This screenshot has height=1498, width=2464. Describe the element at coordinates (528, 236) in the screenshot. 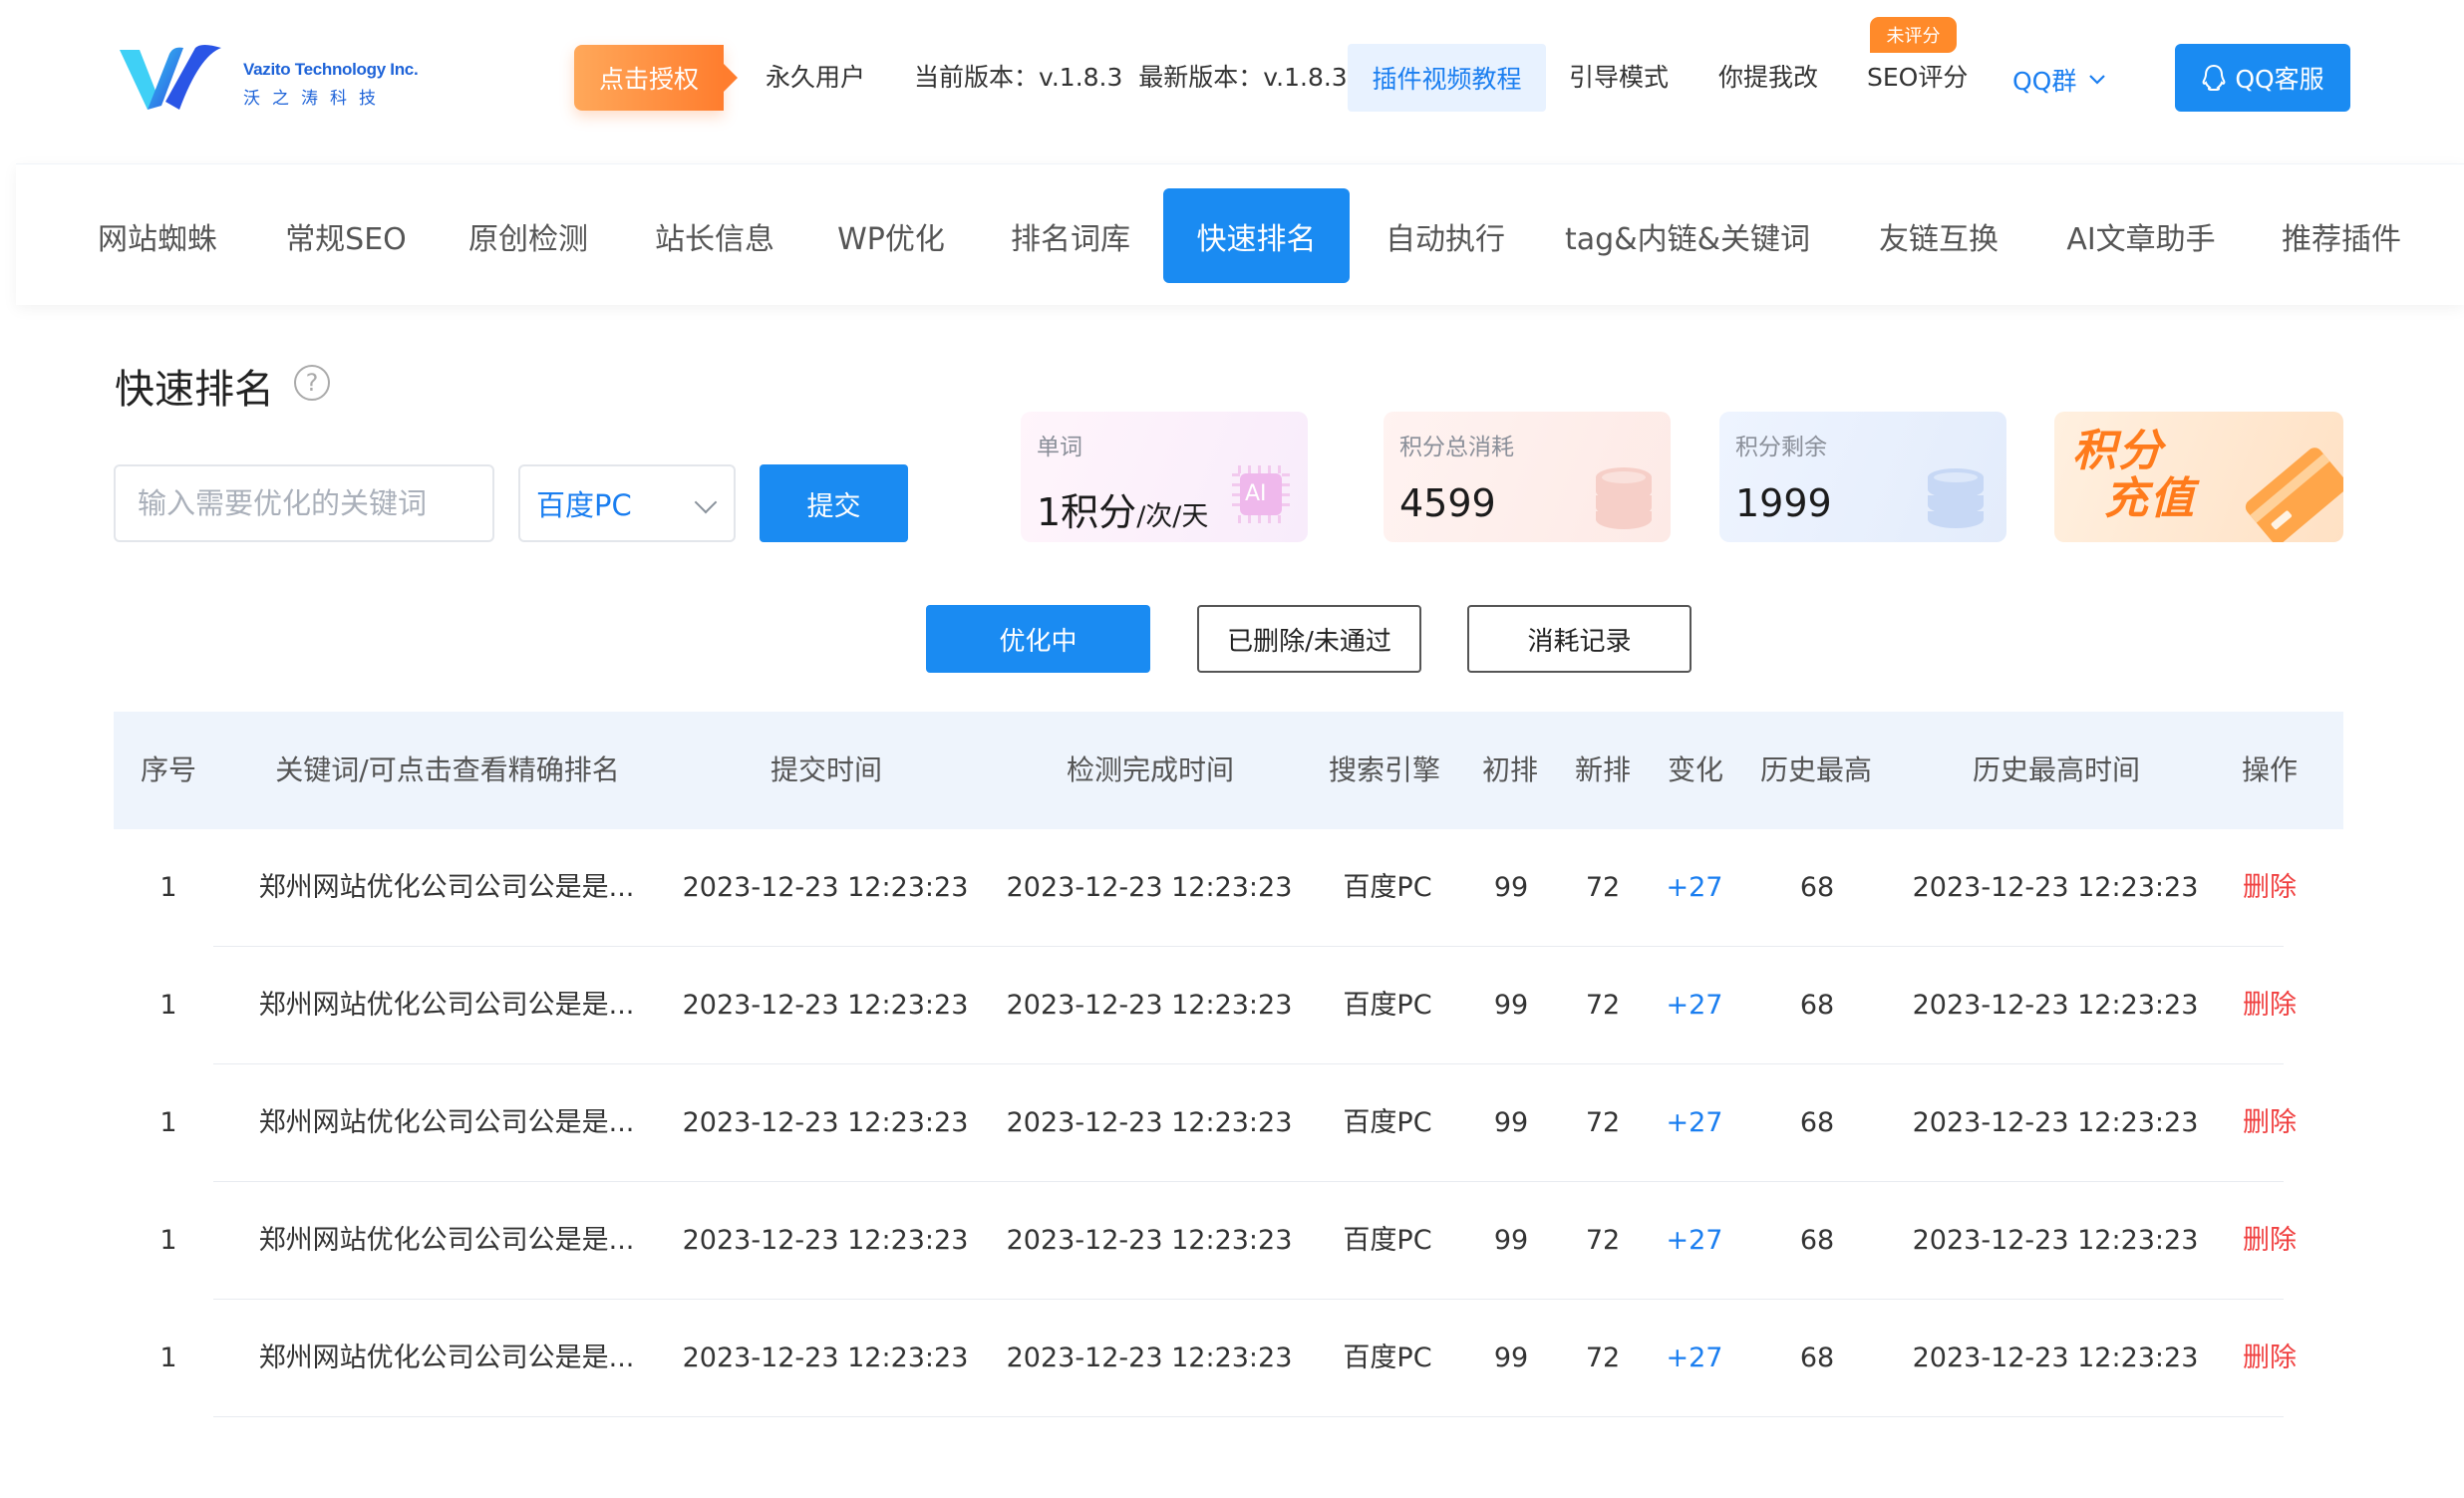

I see `tab-original-check: 原创检测` at that location.